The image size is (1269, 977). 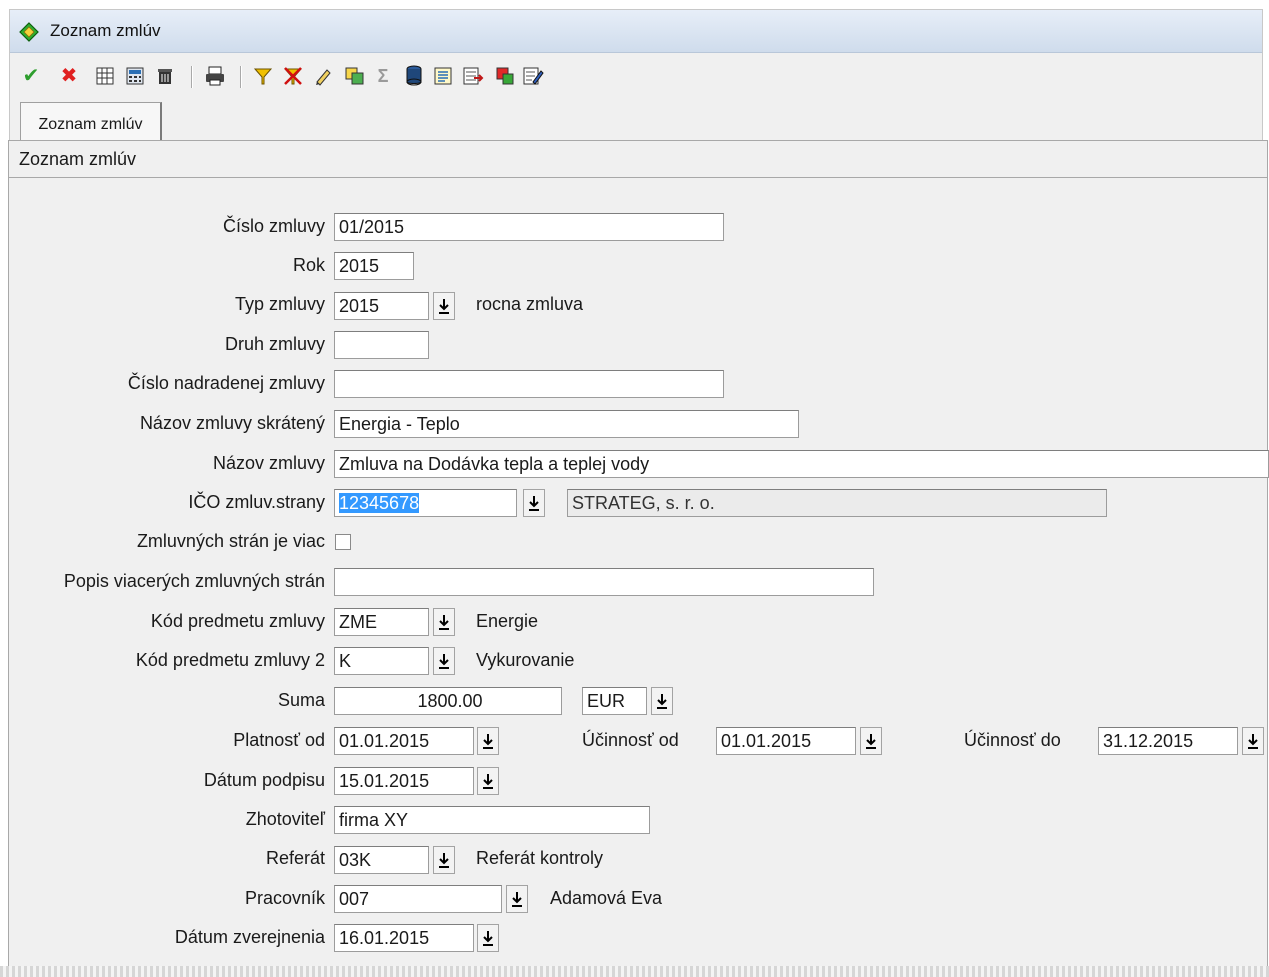 What do you see at coordinates (1253, 741) in the screenshot?
I see `ucinnost-do-dropdown-icon` at bounding box center [1253, 741].